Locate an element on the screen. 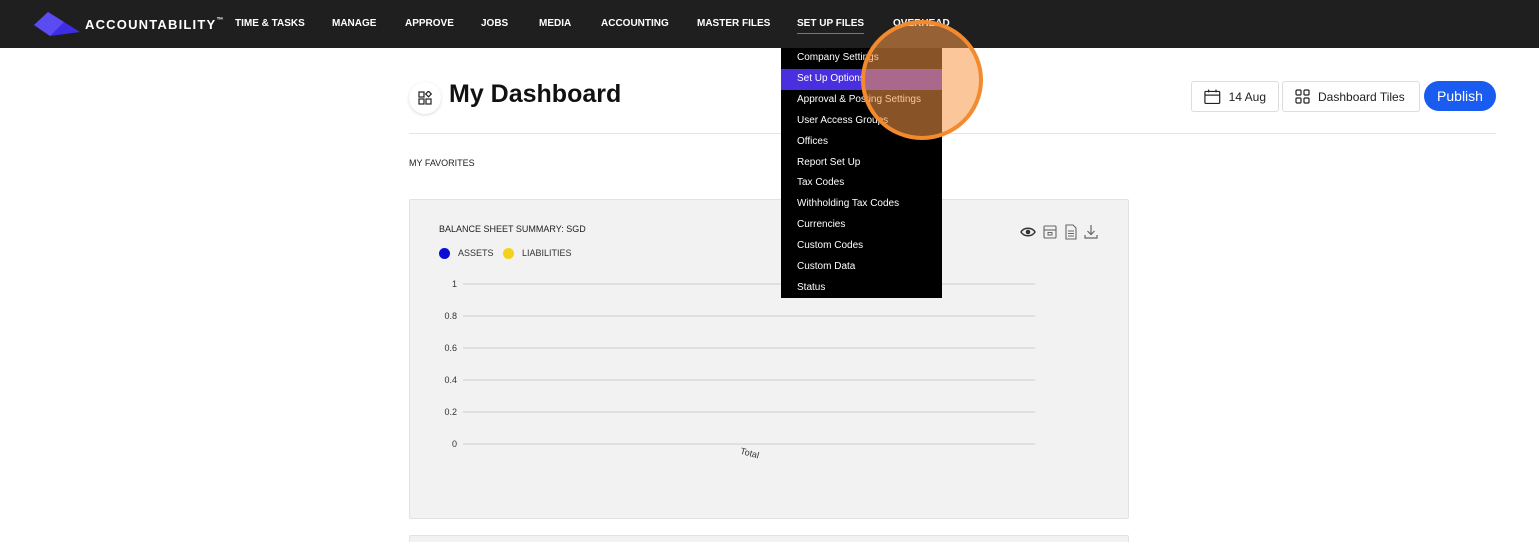 The image size is (1539, 542). dashboard-icon is located at coordinates (425, 98).